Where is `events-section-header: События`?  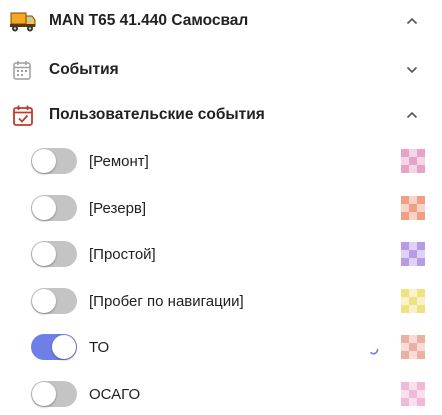
events-section-header: События is located at coordinates (221, 70).